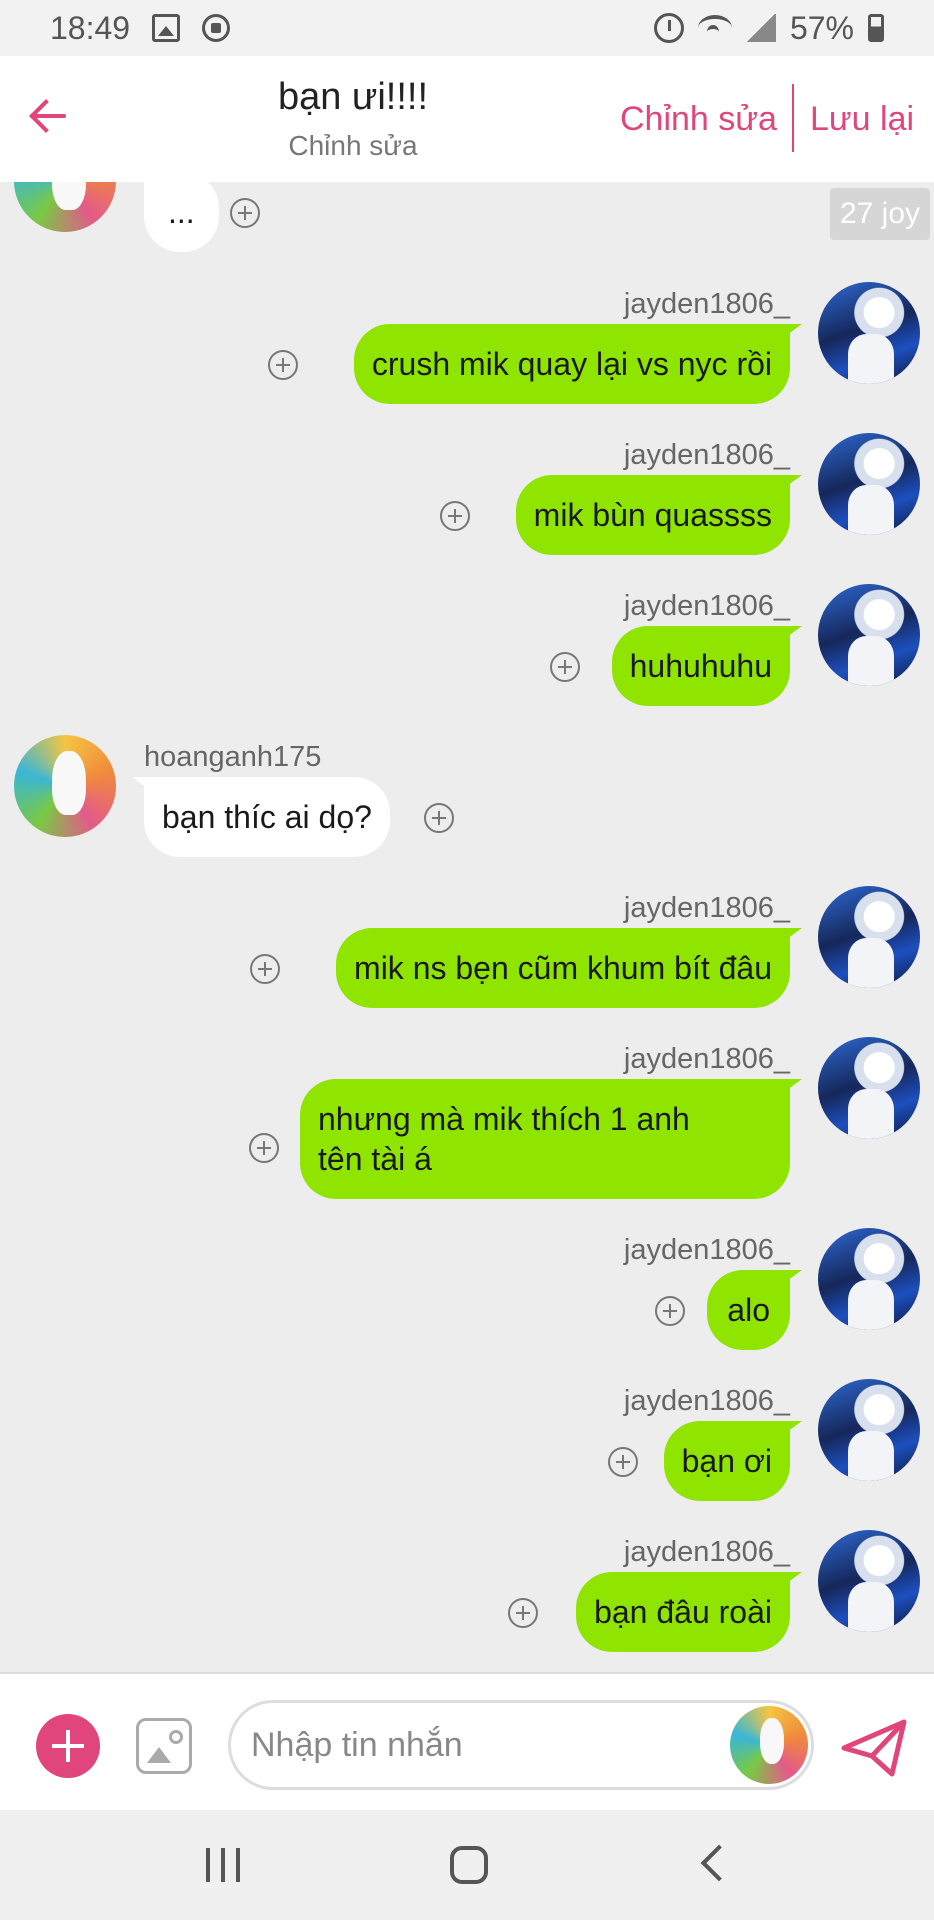 This screenshot has width=934, height=1920. Describe the element at coordinates (668, 28) in the screenshot. I see `alarm-icon` at that location.